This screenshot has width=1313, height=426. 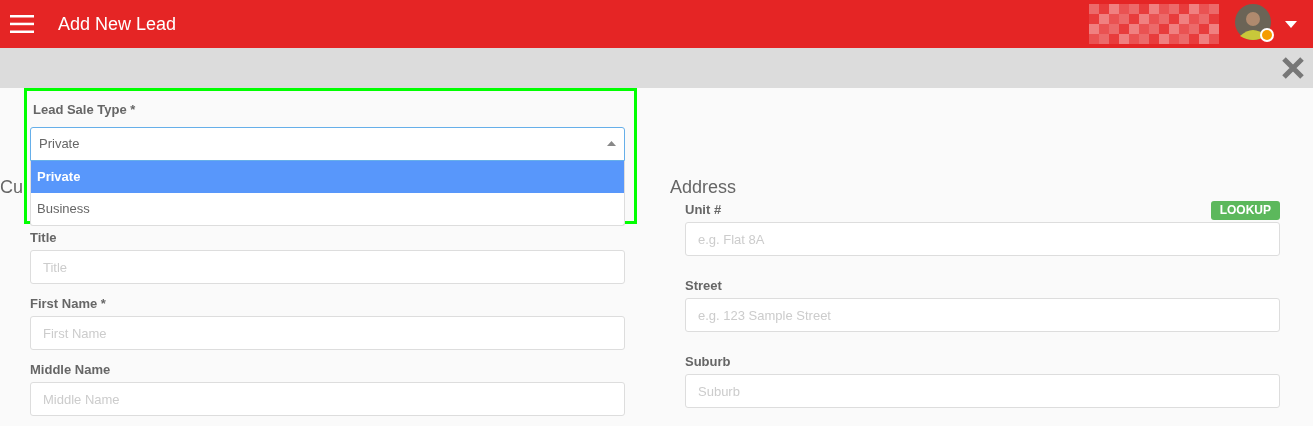 I want to click on menu-icon, so click(x=22, y=24).